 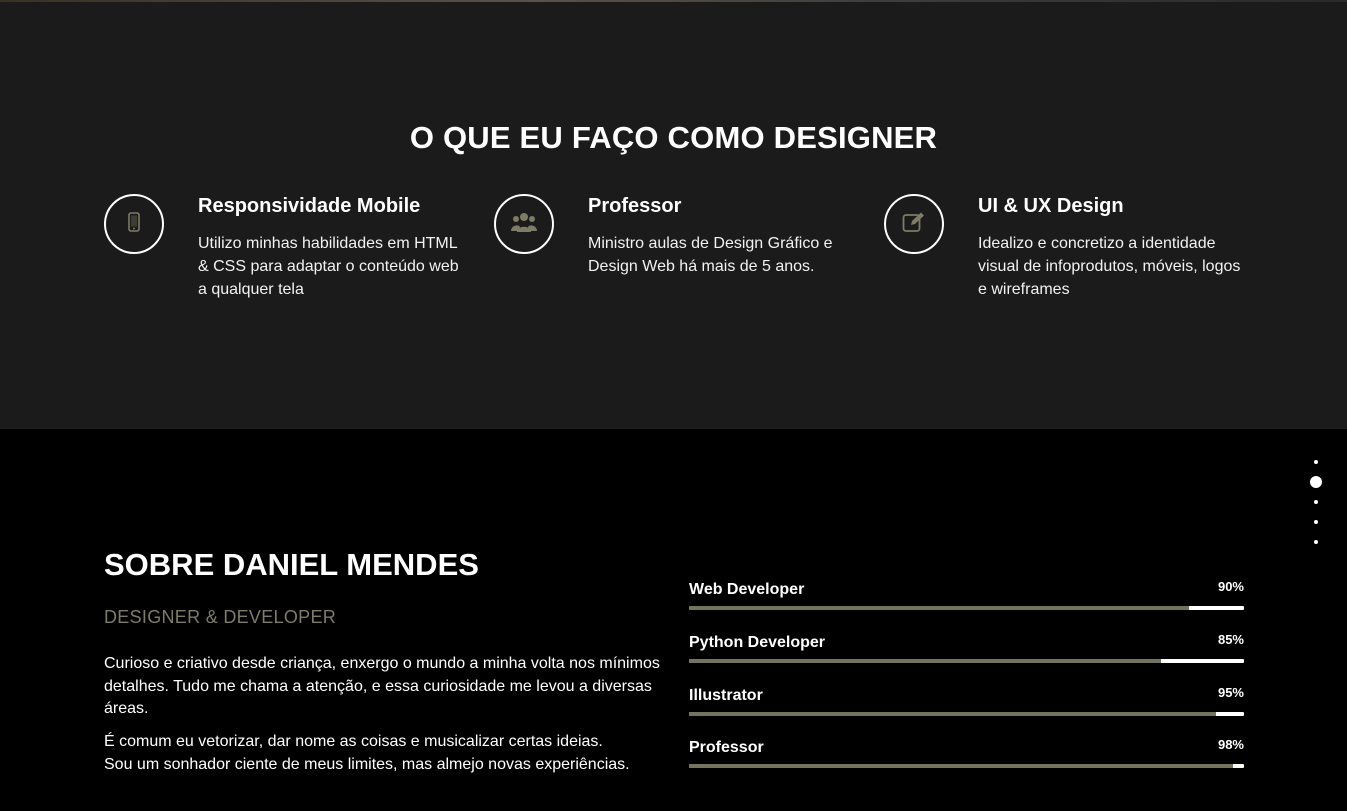 What do you see at coordinates (726, 695) in the screenshot?
I see `skill-name: Illustrator` at bounding box center [726, 695].